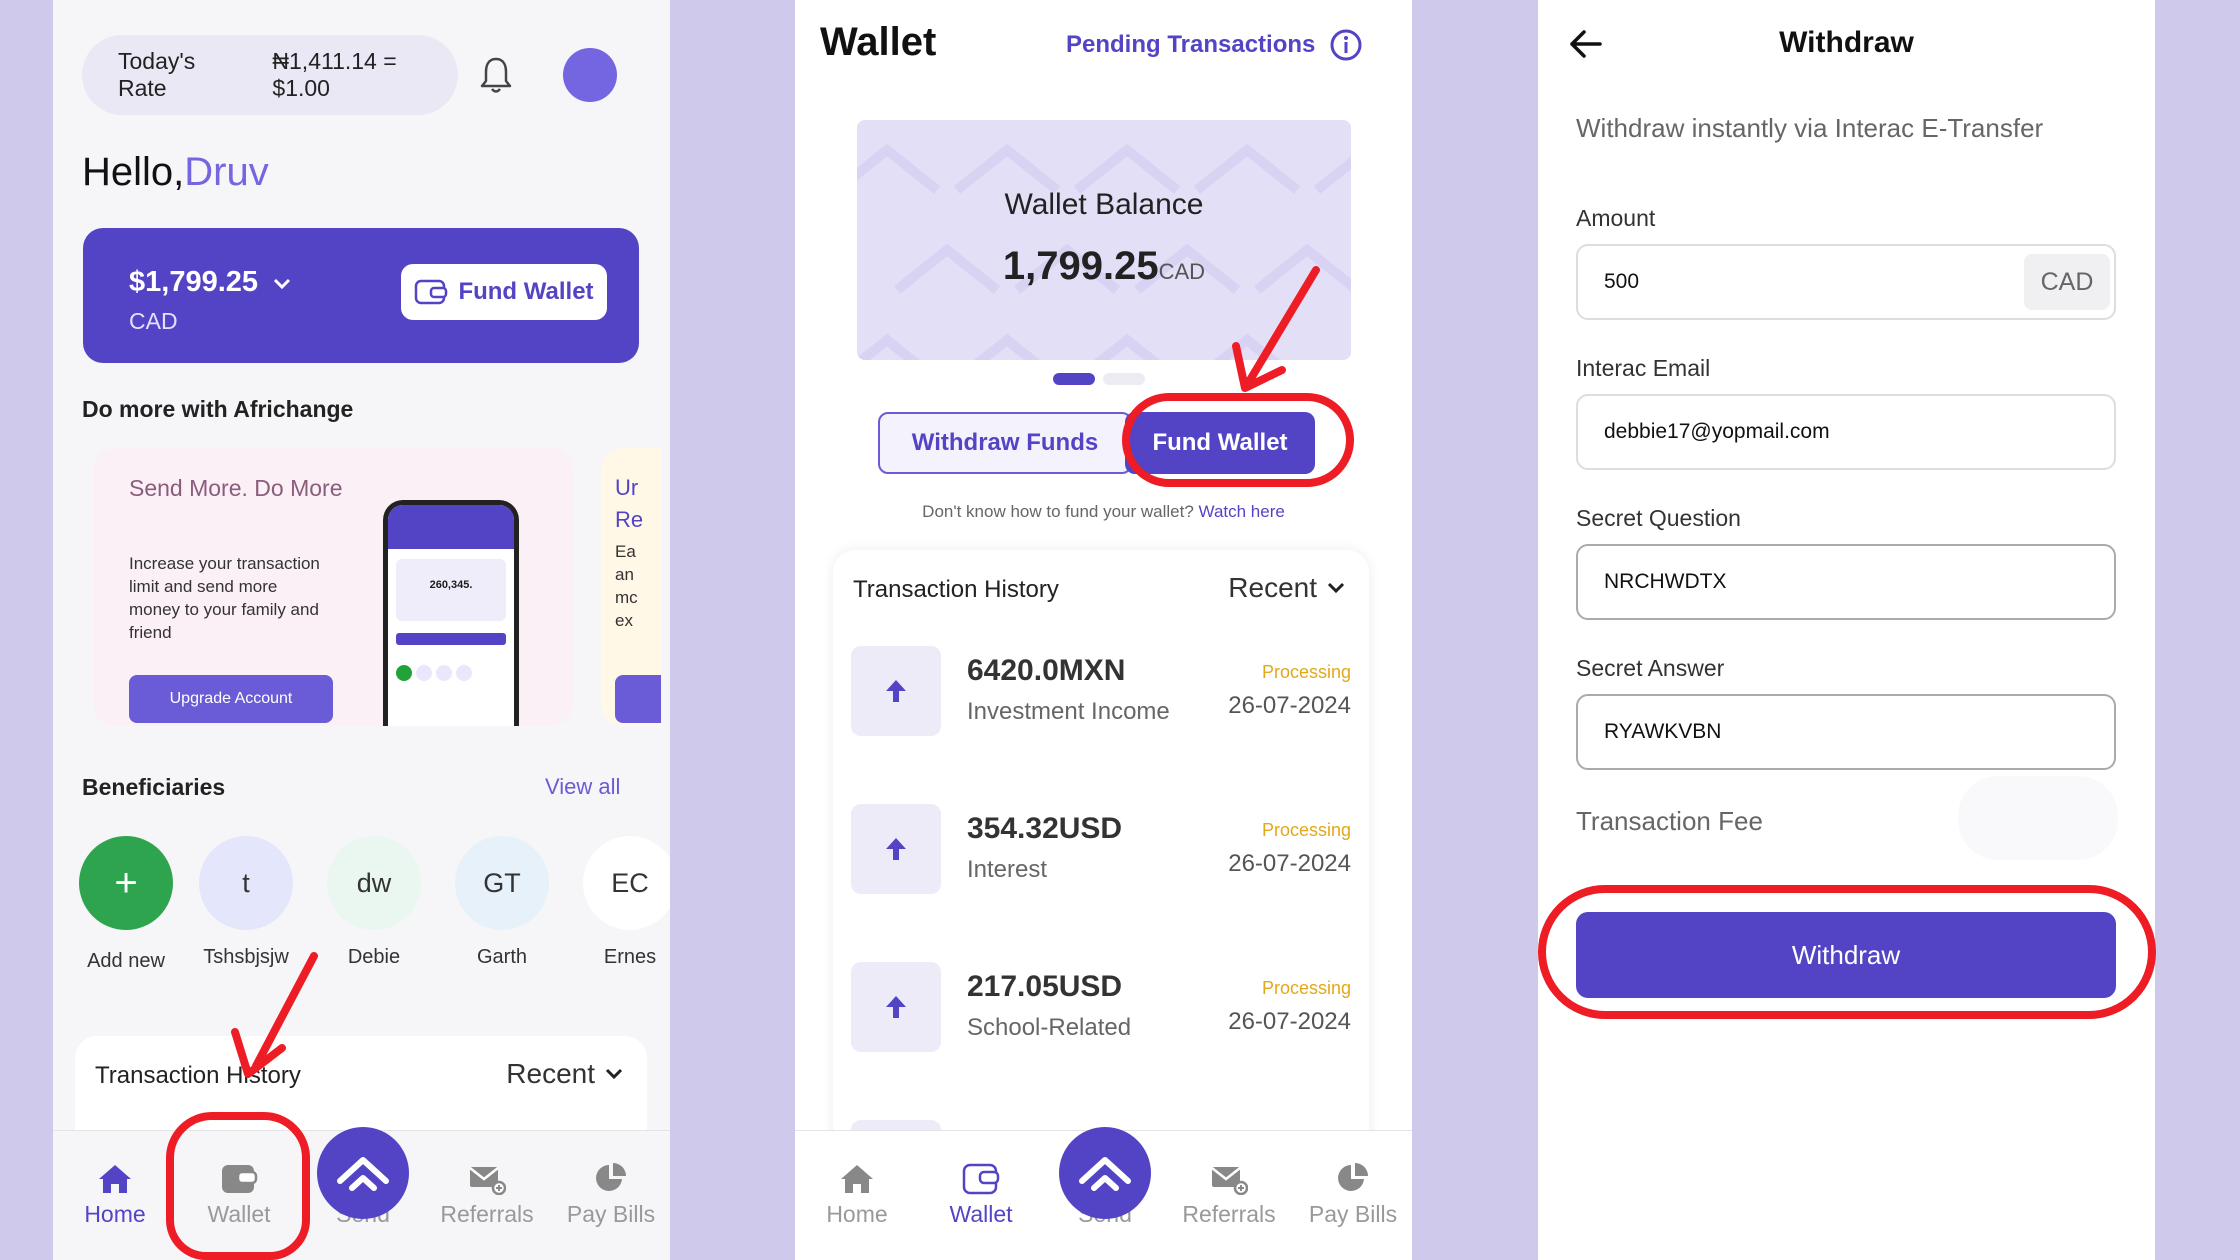 The width and height of the screenshot is (2240, 1260). What do you see at coordinates (1238, 440) in the screenshot?
I see `annotation-circle-fund-wallet` at bounding box center [1238, 440].